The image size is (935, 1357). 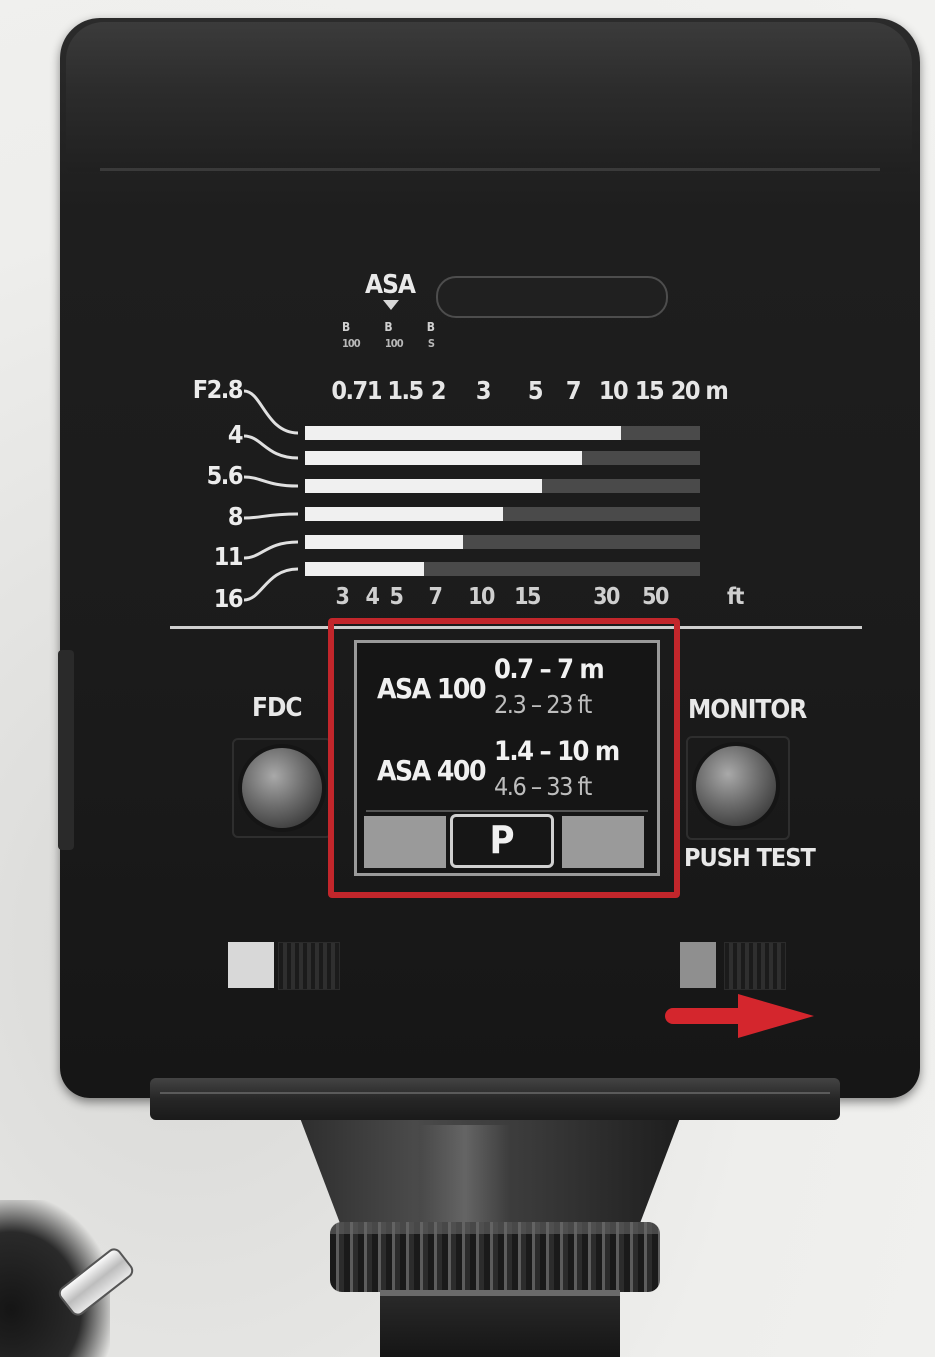 What do you see at coordinates (603, 842) in the screenshot?
I see `mode-pad-right` at bounding box center [603, 842].